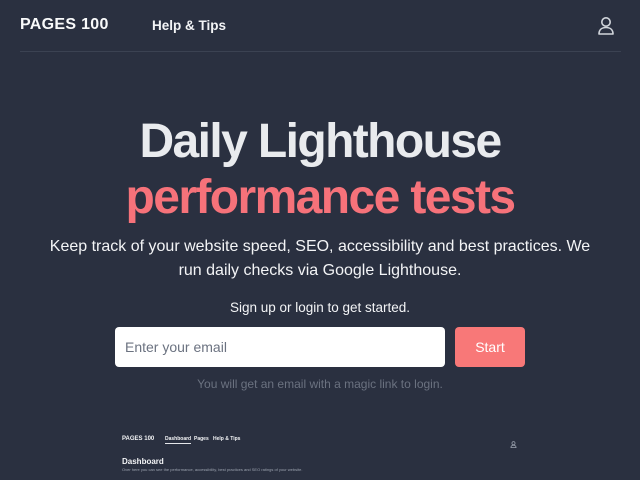  What do you see at coordinates (64, 25) in the screenshot?
I see `brand-logo: PAGES 100` at bounding box center [64, 25].